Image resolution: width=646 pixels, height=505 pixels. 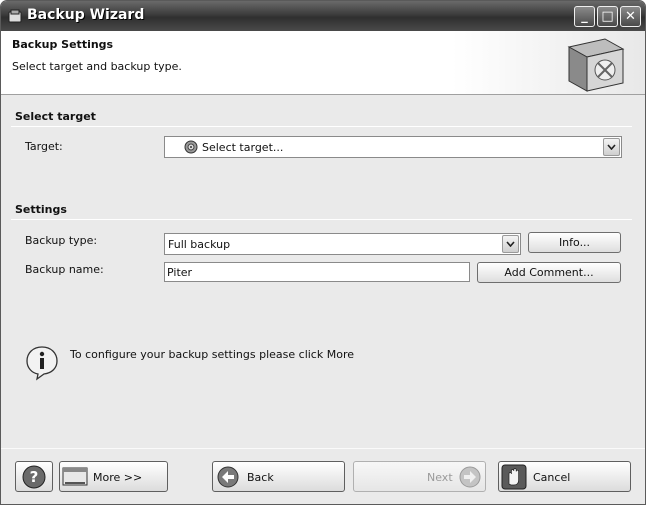 I want to click on app-icon, so click(x=15, y=16).